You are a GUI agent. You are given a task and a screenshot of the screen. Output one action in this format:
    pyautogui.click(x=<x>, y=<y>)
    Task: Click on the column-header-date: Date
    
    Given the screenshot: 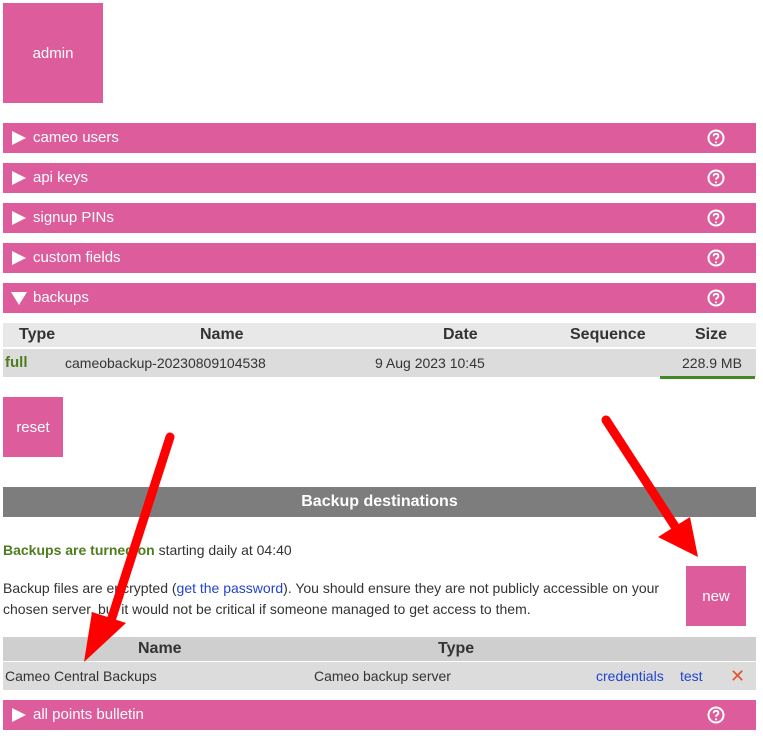 What is the action you would take?
    pyautogui.click(x=460, y=334)
    